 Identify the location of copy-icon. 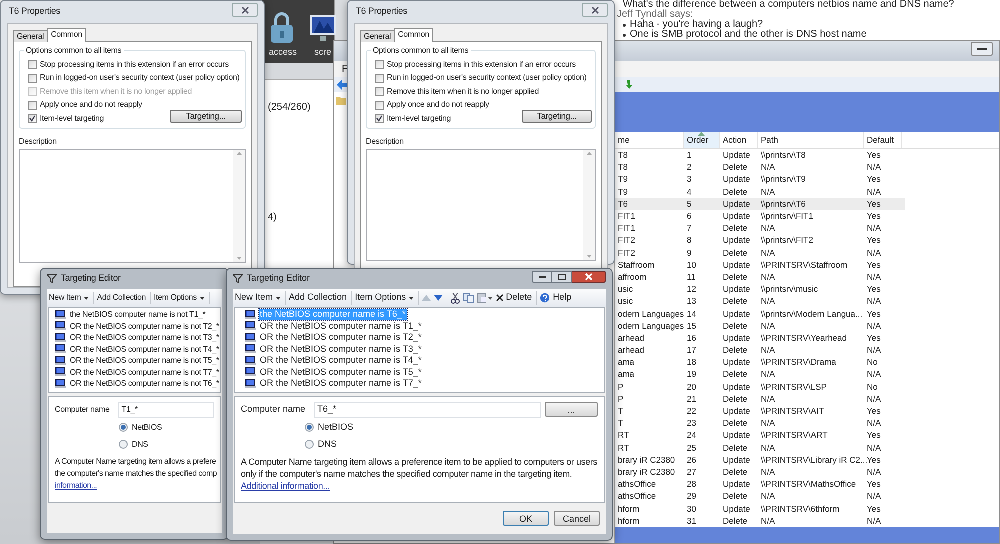
(468, 298).